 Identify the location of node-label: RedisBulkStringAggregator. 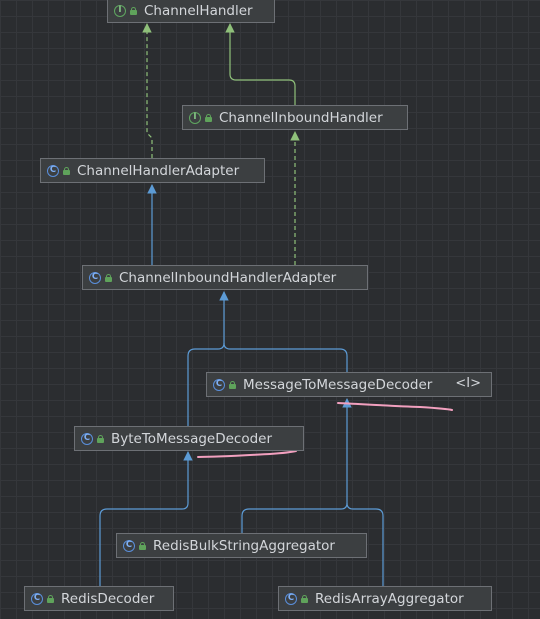
(244, 545).